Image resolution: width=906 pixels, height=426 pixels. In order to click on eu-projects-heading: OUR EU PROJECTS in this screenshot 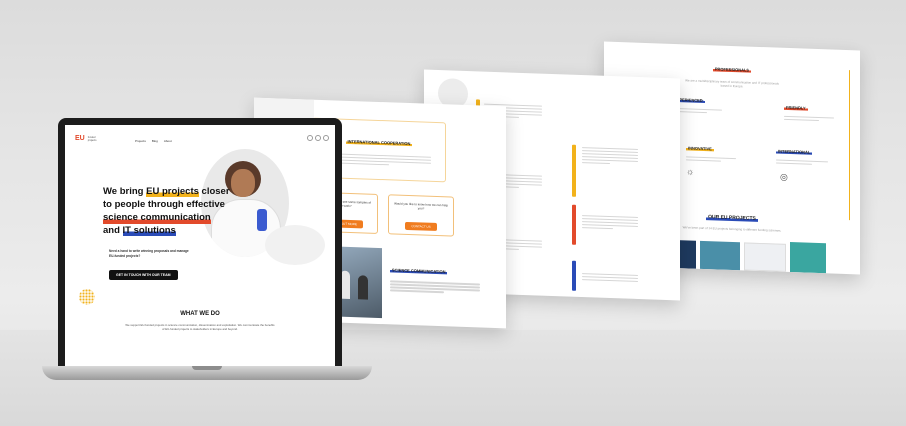, I will do `click(732, 218)`.